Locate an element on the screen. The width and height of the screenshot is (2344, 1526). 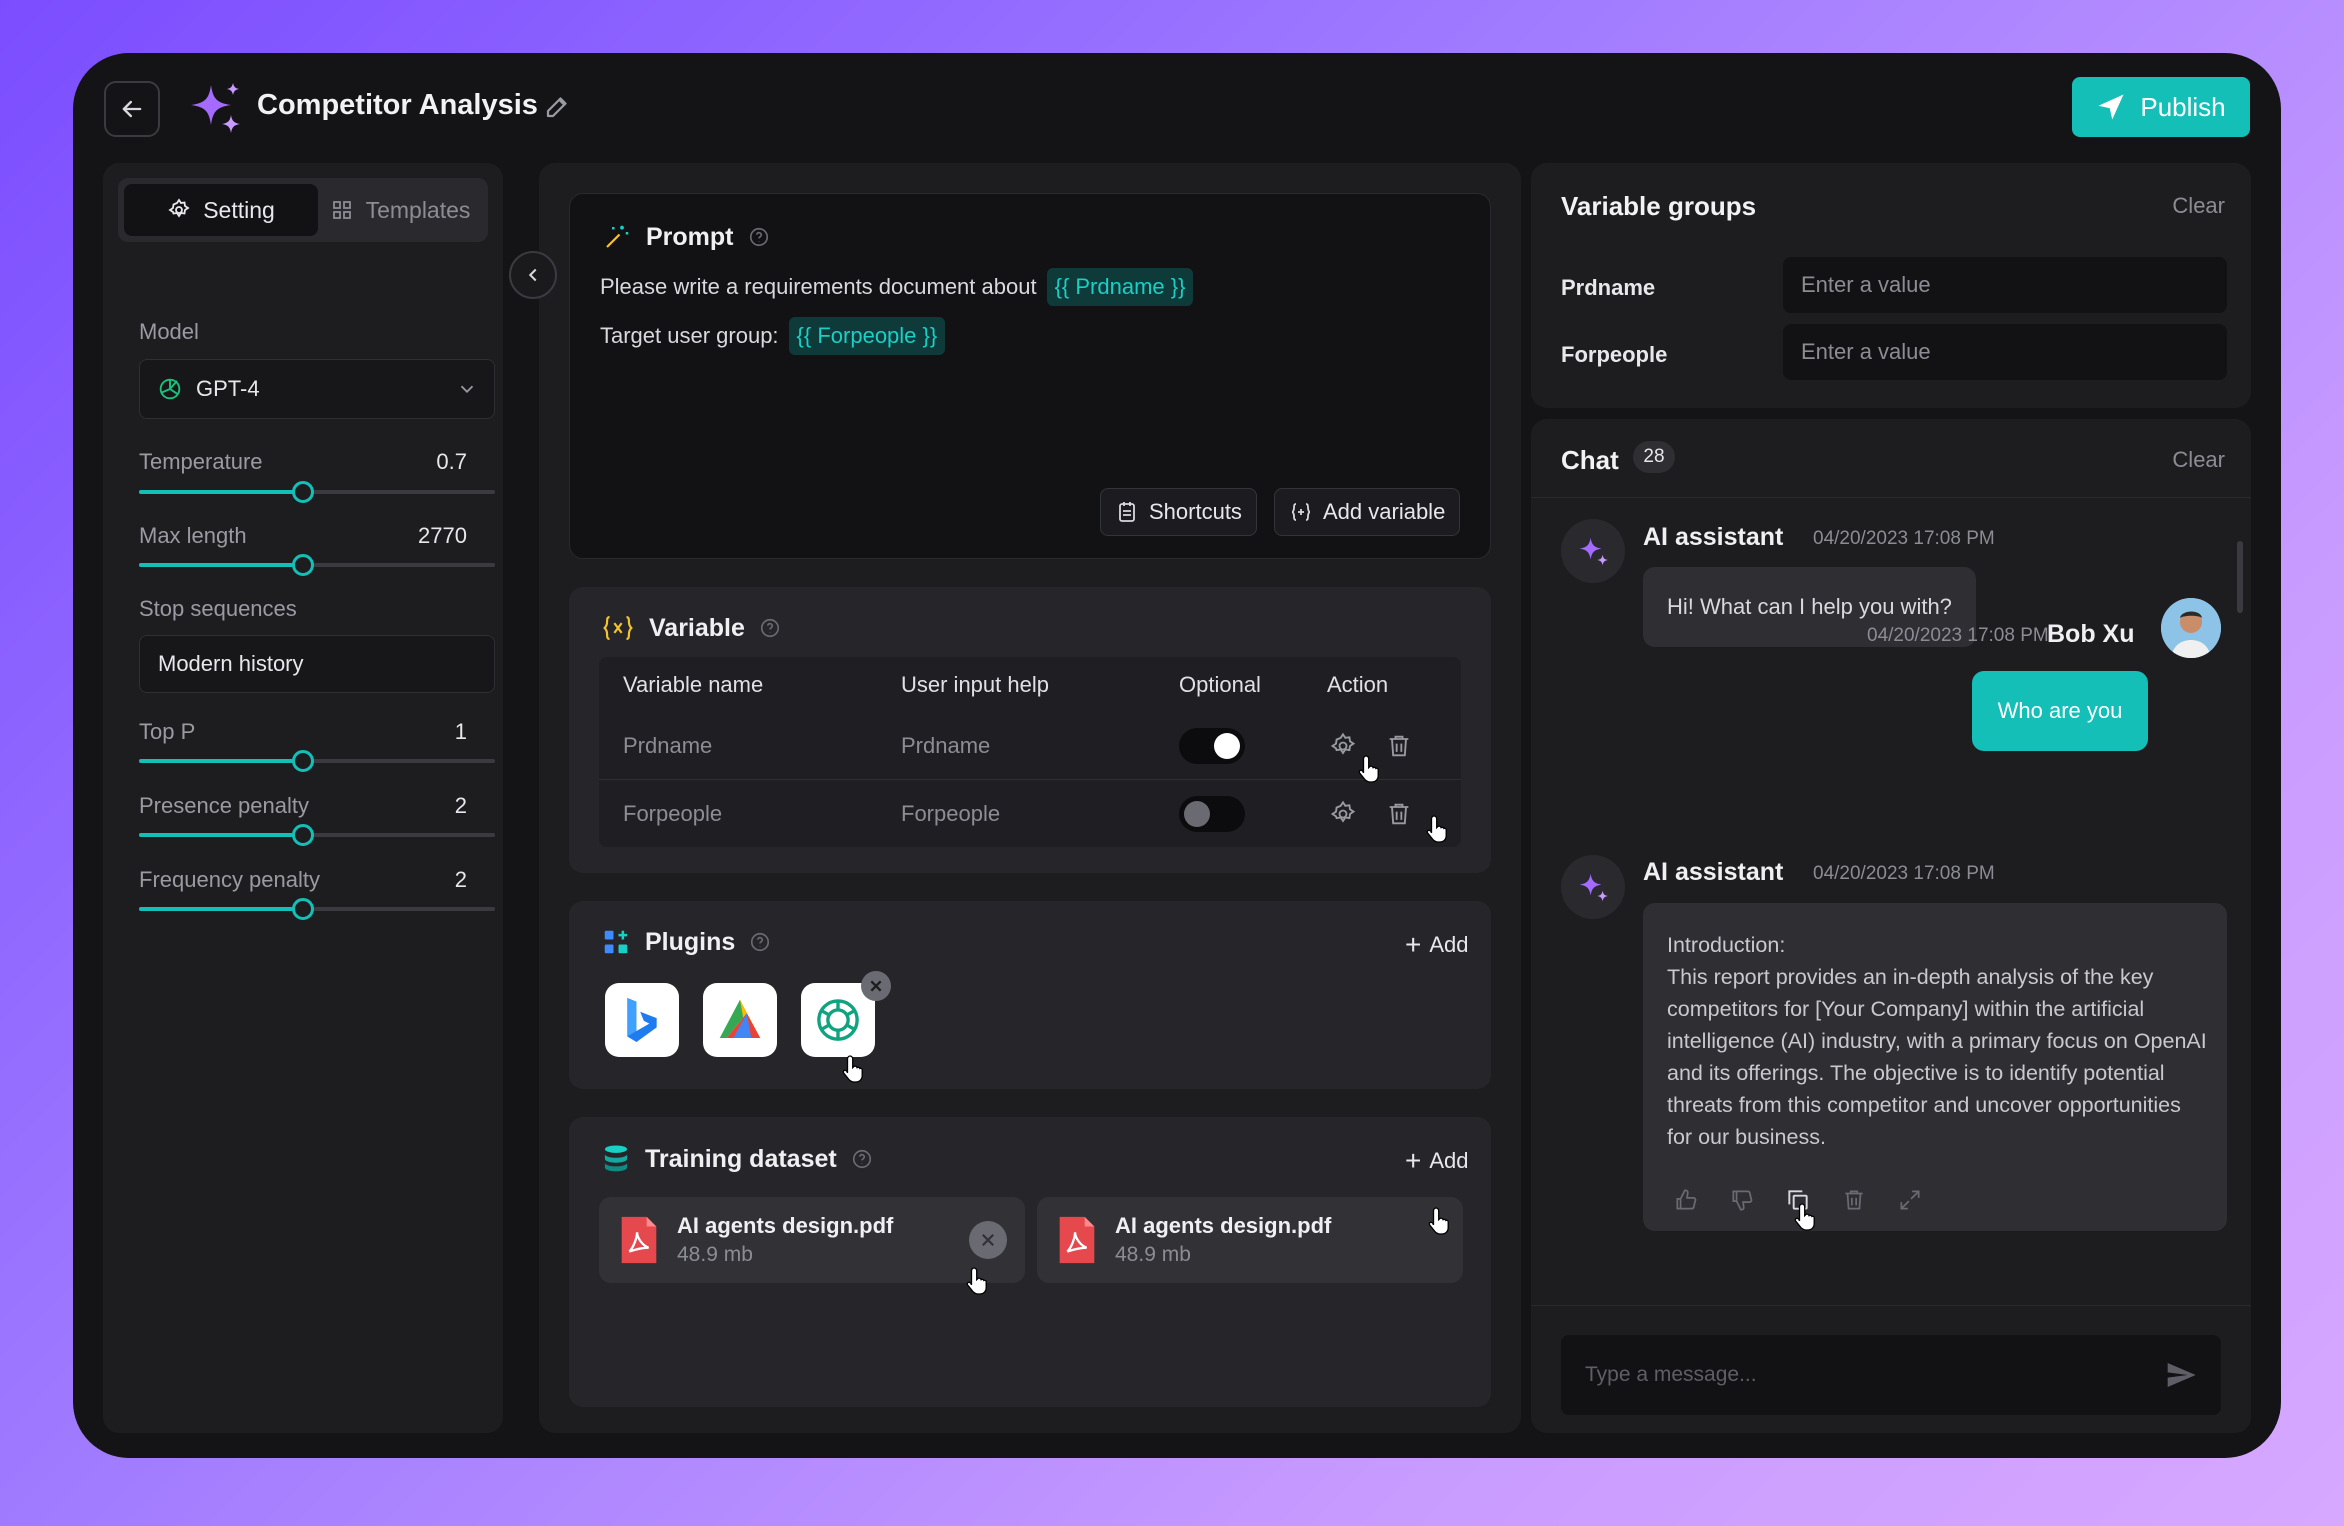
plugins-header: Plugins is located at coordinates (686, 942).